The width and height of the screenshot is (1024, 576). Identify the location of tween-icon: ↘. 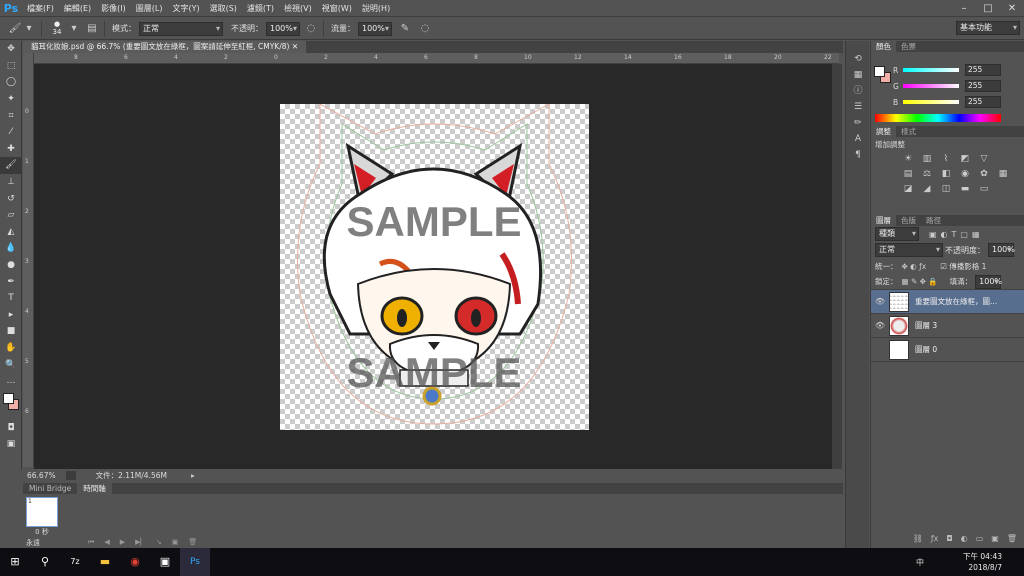
(159, 542).